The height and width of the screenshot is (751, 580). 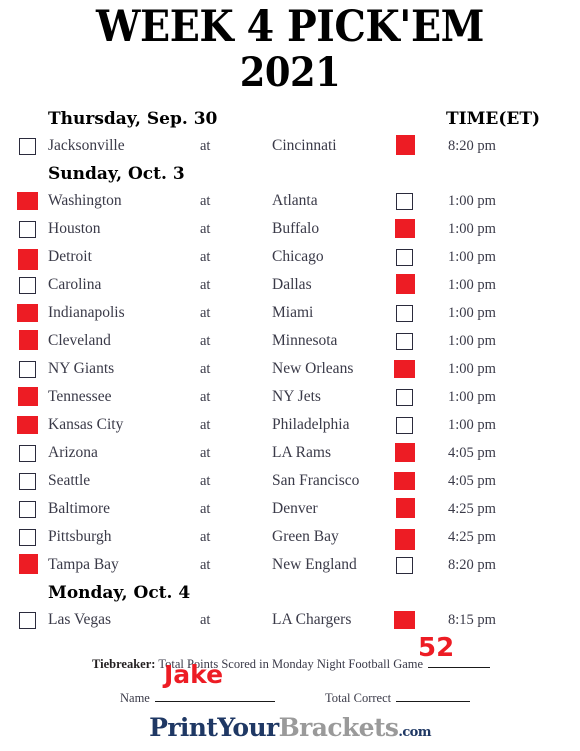 What do you see at coordinates (290, 285) in the screenshot?
I see `game-row: Carolina at Dallas 1:00 pm` at bounding box center [290, 285].